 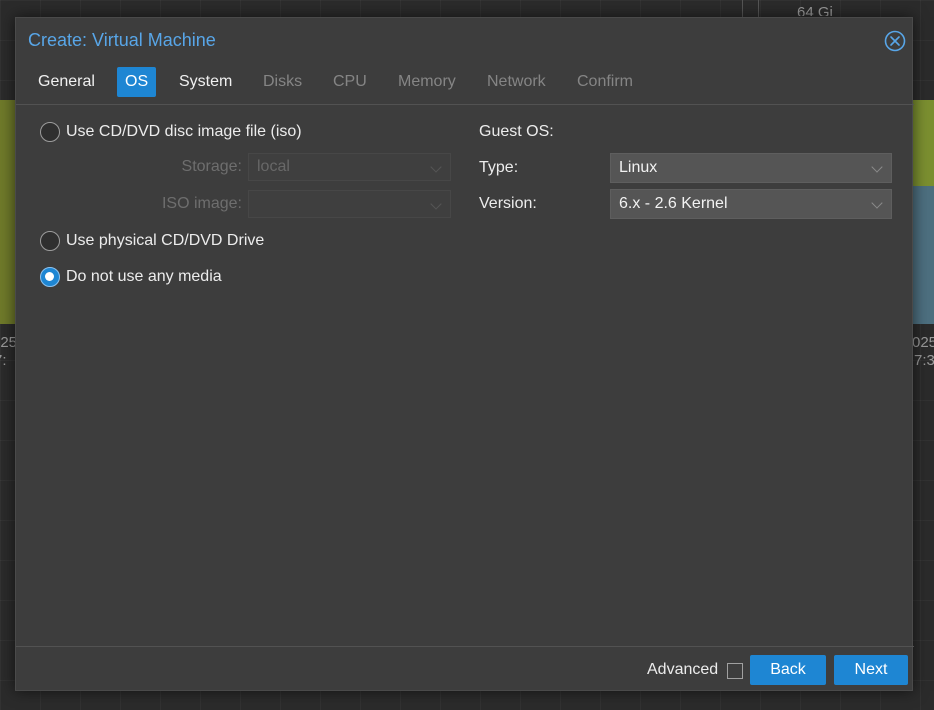 I want to click on physical-drive-radio, so click(x=50, y=241).